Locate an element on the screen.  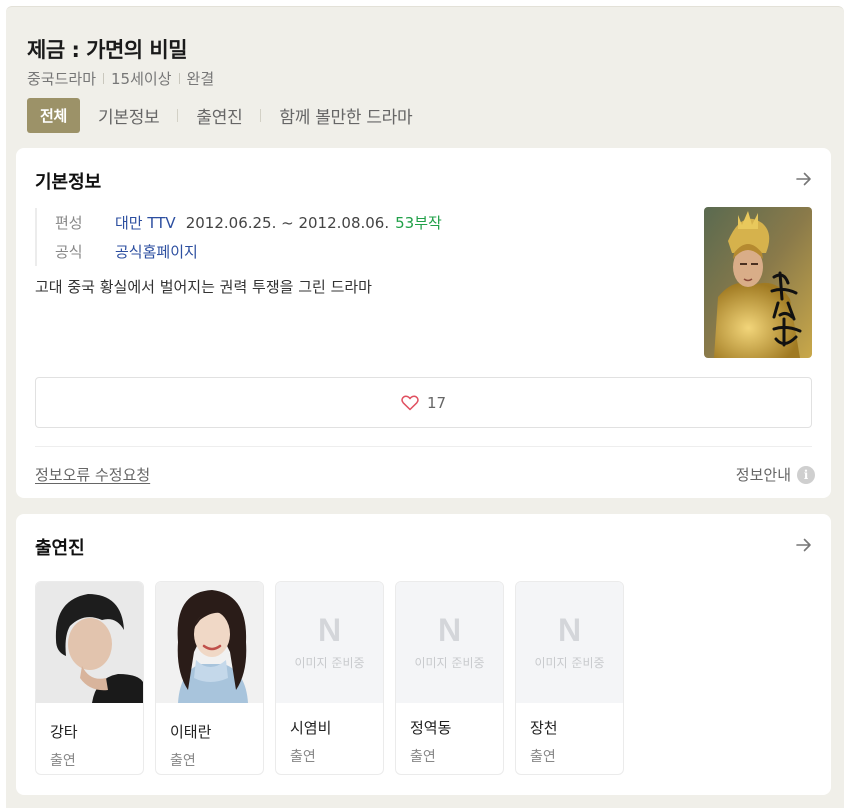
schedule-row: 편성 대만 TTV 2012.06.25. ~ 2012.08.06. 53부작 is located at coordinates (248, 222).